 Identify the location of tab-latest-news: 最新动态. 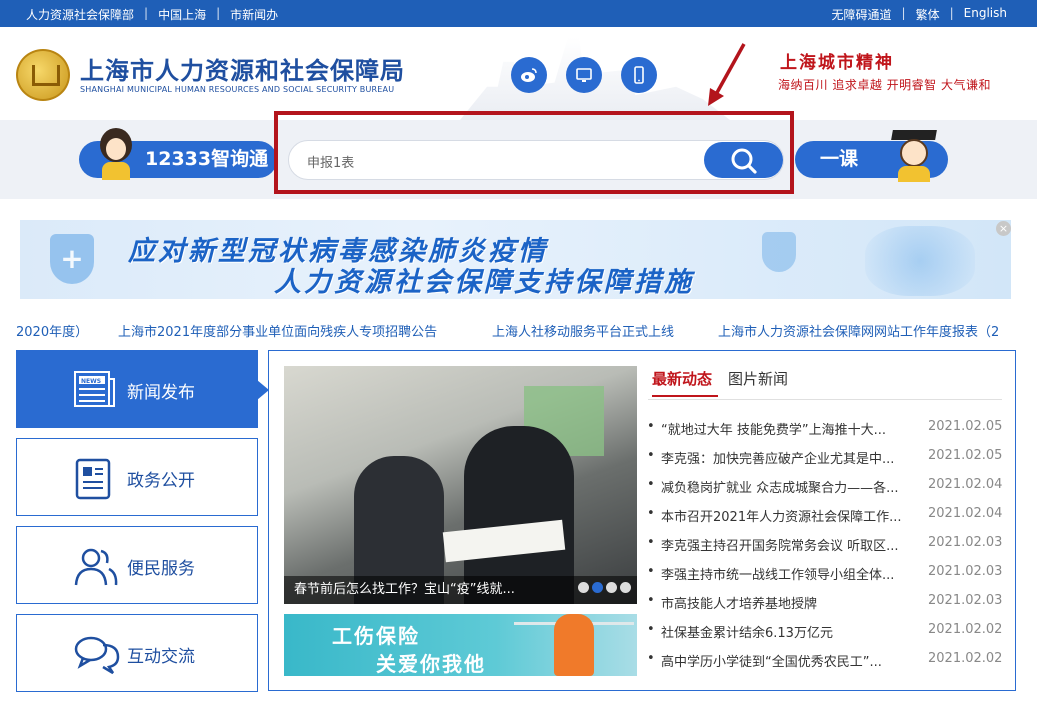
(685, 382).